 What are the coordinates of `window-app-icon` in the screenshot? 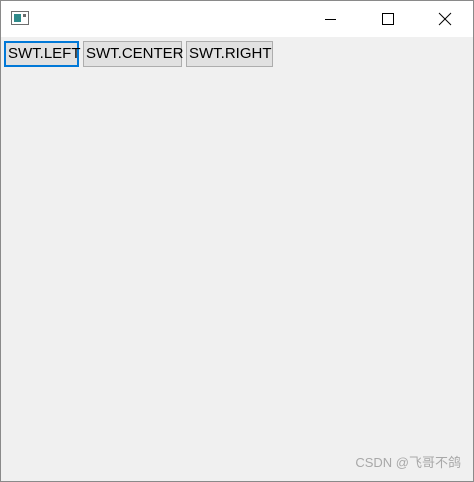 It's located at (20, 18).